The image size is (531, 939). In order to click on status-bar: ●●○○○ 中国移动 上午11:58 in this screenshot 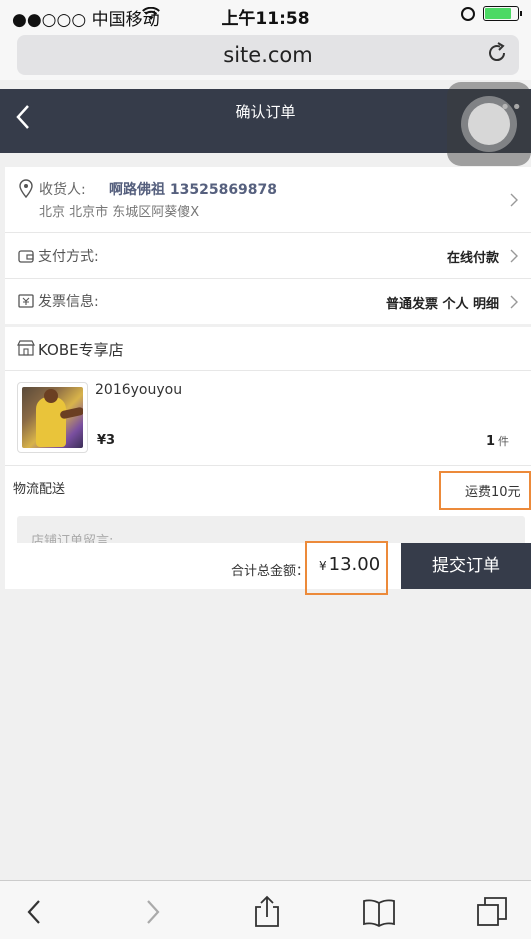, I will do `click(265, 15)`.